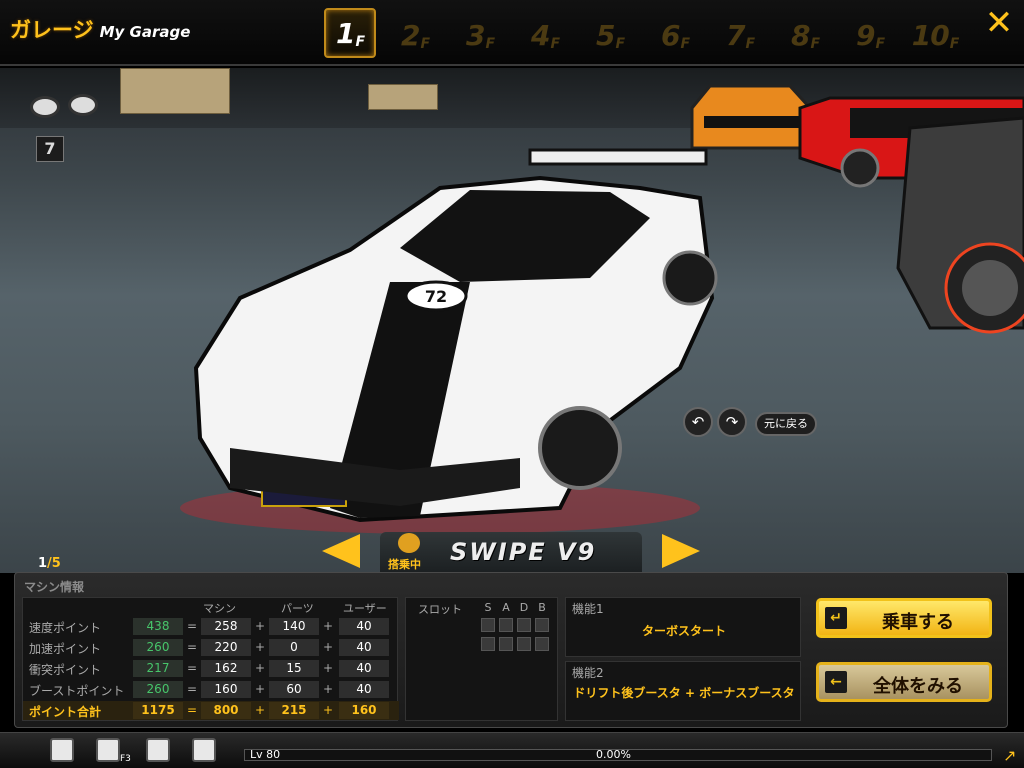 Image resolution: width=1024 pixels, height=768 pixels. What do you see at coordinates (158, 750) in the screenshot?
I see `document-icon` at bounding box center [158, 750].